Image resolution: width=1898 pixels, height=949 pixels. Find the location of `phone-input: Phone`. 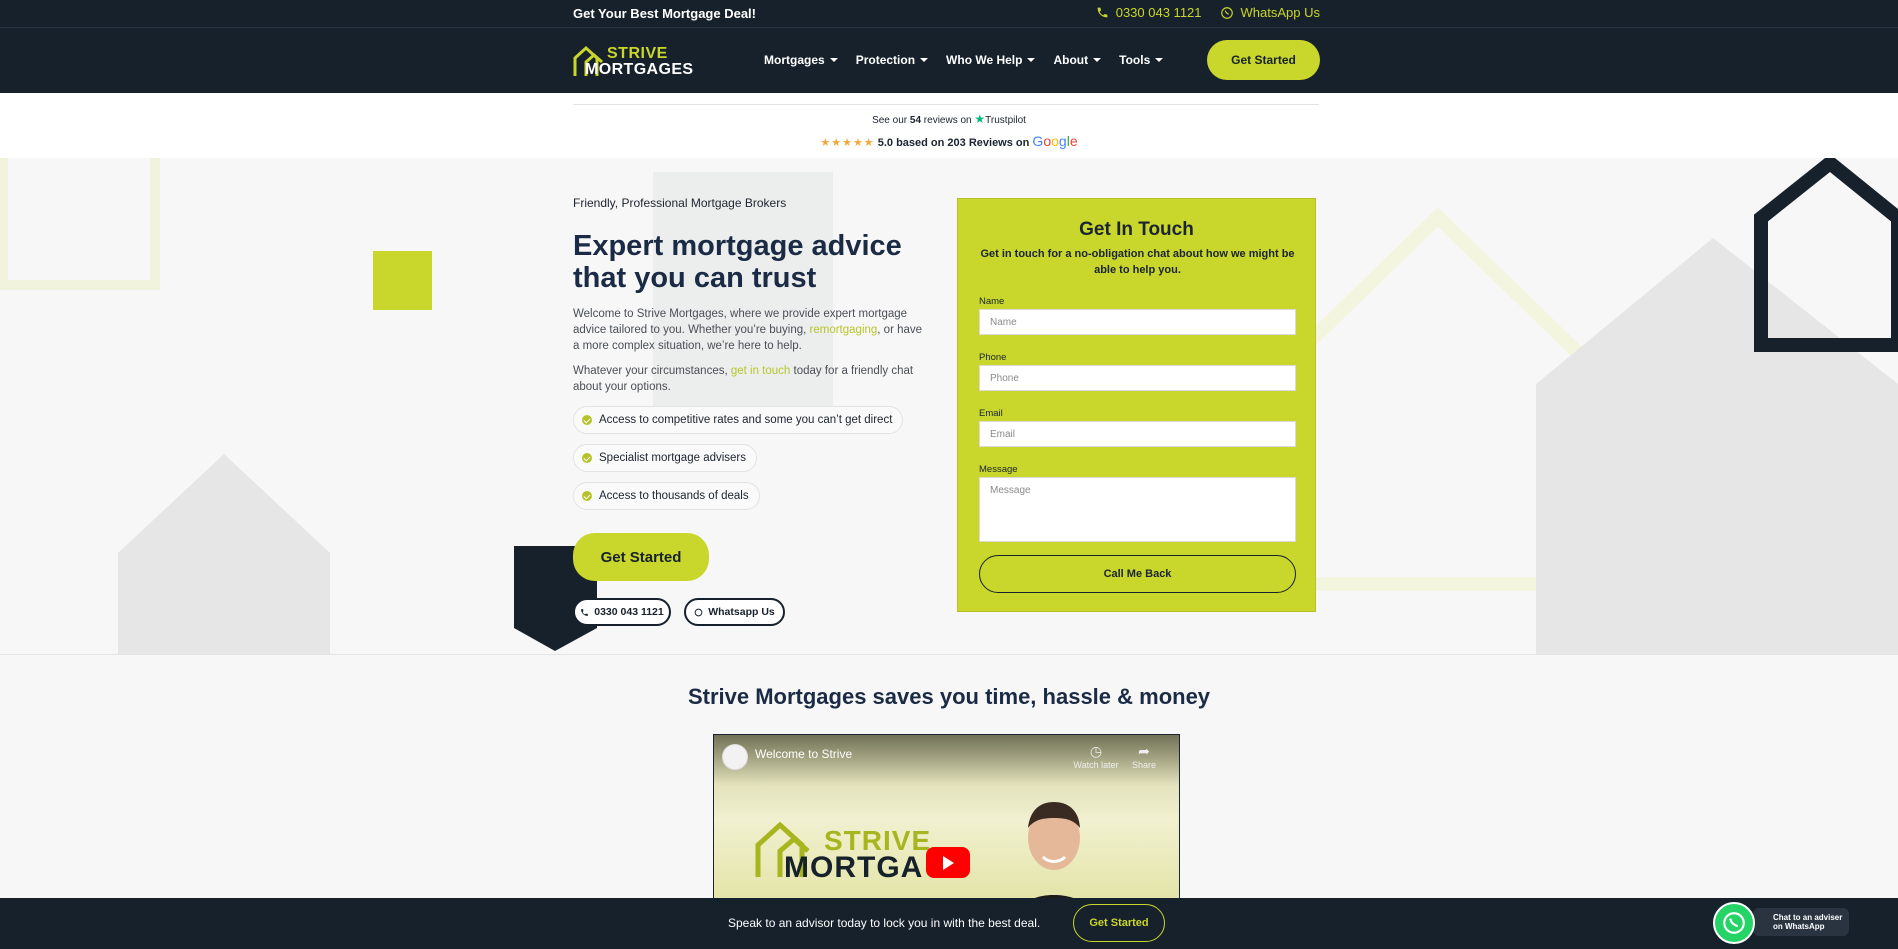

phone-input: Phone is located at coordinates (1137, 378).